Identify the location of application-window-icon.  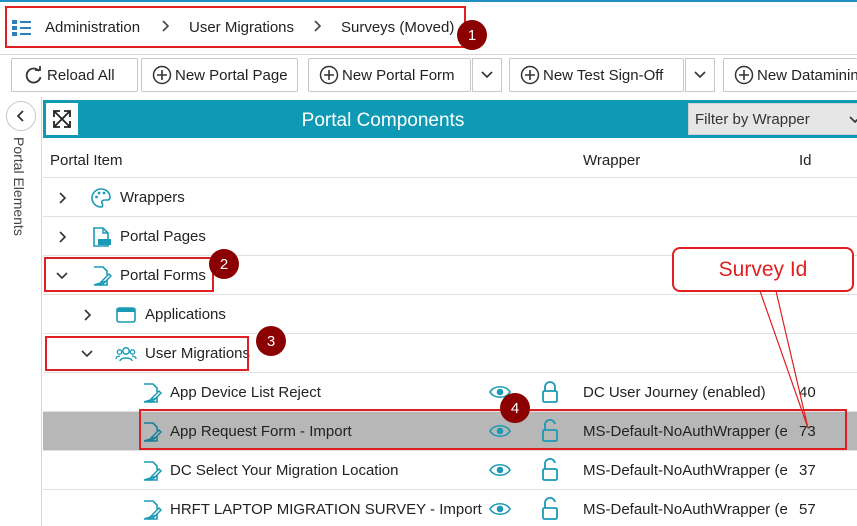
(126, 315).